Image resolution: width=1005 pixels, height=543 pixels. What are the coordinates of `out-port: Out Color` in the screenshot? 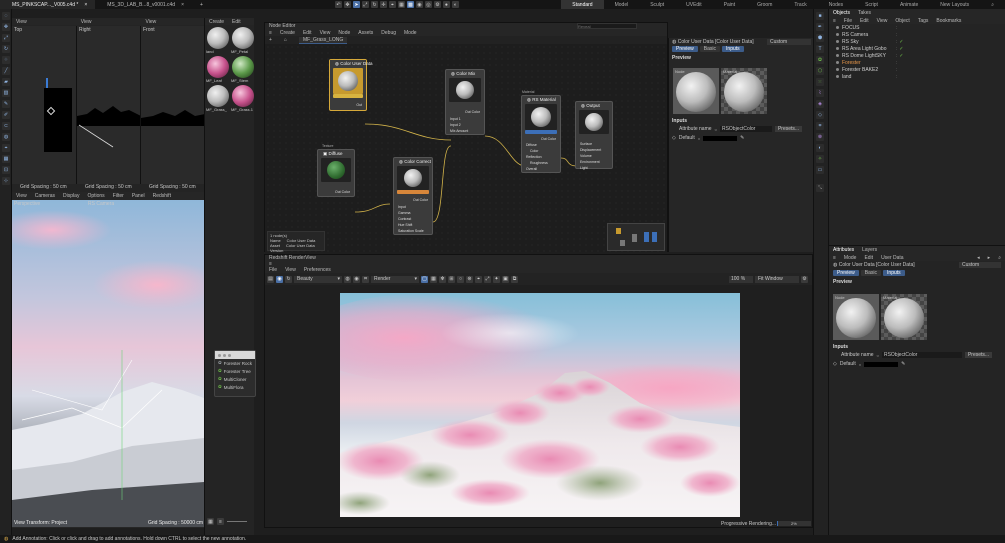 It's located at (420, 200).